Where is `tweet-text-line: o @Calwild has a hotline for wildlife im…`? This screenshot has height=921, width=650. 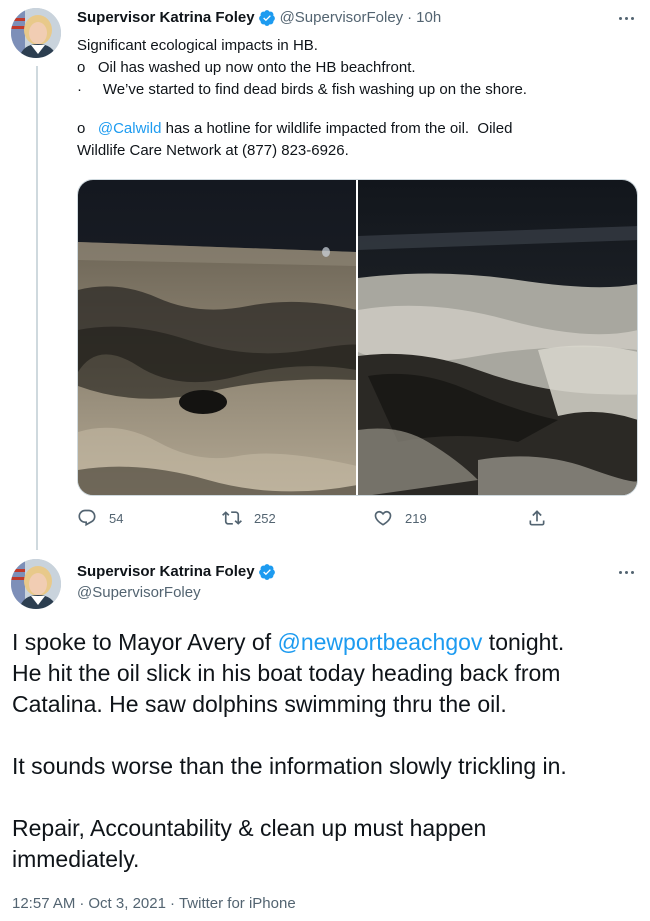 tweet-text-line: o @Calwild has a hotline for wildlife im… is located at coordinates (357, 130).